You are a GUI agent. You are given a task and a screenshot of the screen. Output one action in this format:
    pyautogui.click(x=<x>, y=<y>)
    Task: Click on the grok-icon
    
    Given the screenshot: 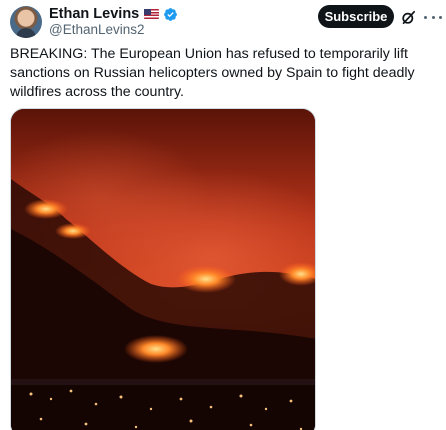 What is the action you would take?
    pyautogui.click(x=408, y=17)
    